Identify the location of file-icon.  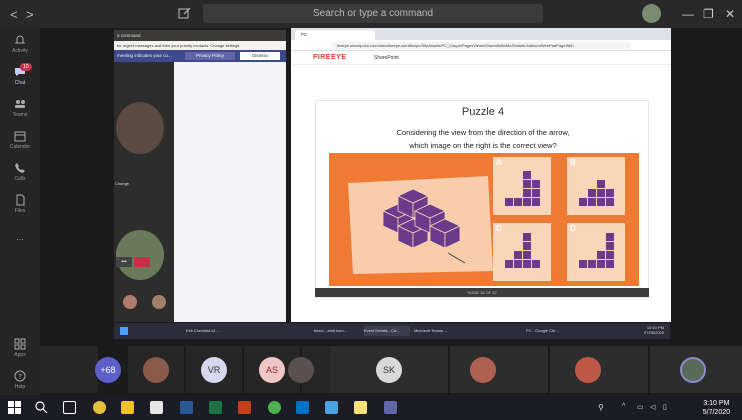
(20, 200).